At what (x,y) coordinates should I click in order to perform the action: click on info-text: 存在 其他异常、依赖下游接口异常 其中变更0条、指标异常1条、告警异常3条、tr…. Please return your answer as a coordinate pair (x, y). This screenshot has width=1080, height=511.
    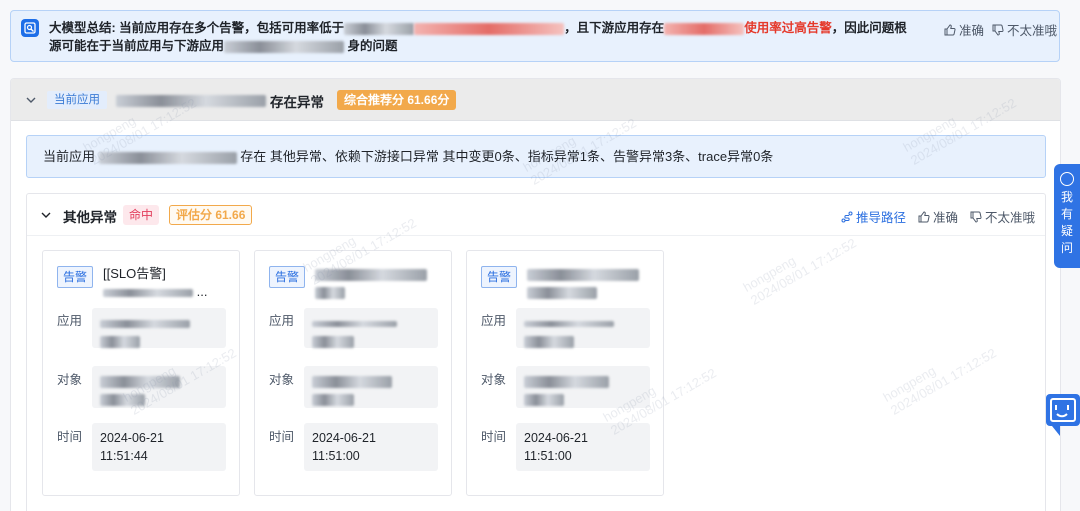
    Looking at the image, I should click on (507, 156).